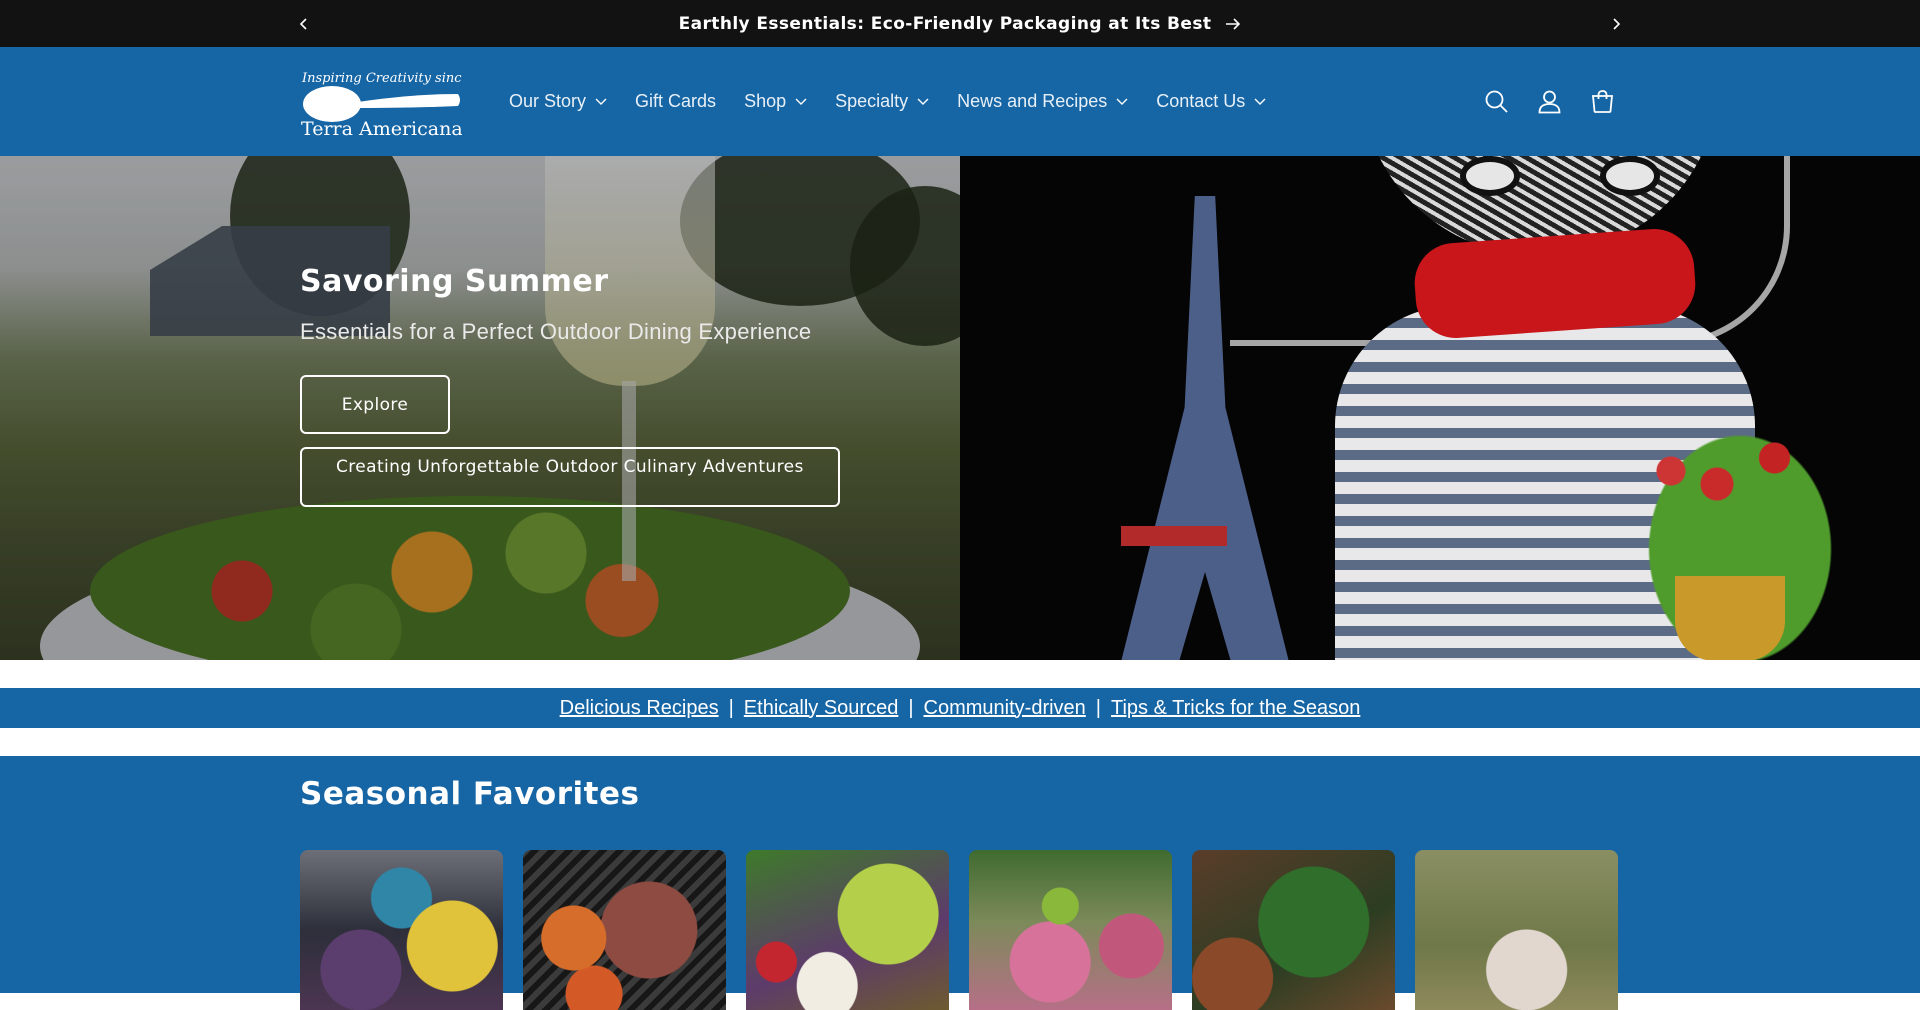 The height and width of the screenshot is (1010, 1920). I want to click on search-button, so click(1496, 101).